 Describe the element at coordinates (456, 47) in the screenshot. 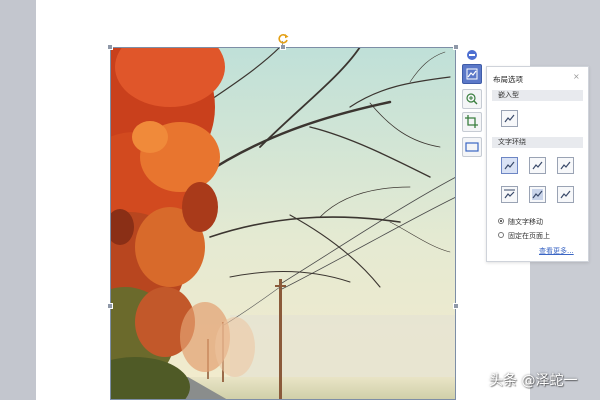

I see `resize-handle-top-right` at that location.